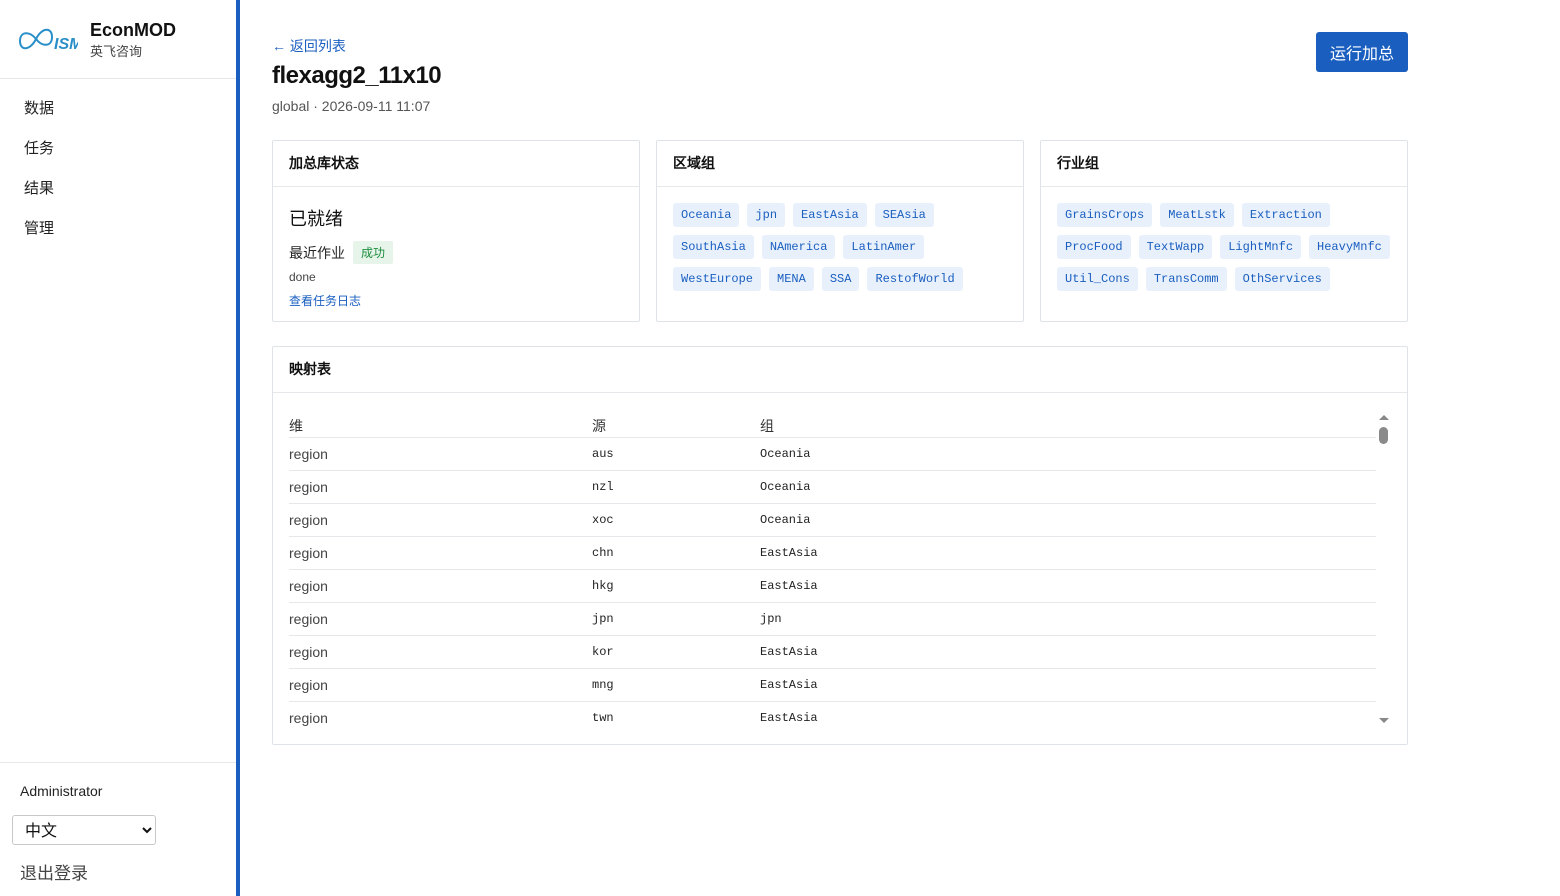  I want to click on cell-source: chn, so click(676, 553).